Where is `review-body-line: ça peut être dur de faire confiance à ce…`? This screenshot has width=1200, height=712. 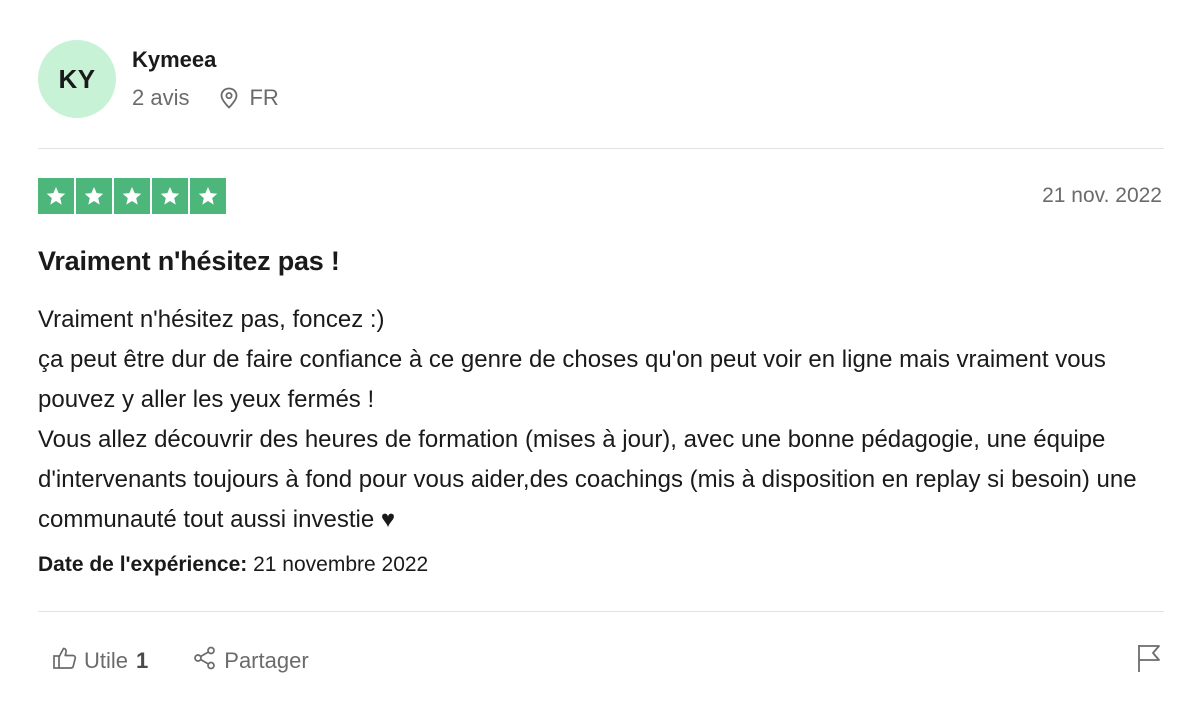
review-body-line: ça peut être dur de faire confiance à ce… is located at coordinates (572, 379).